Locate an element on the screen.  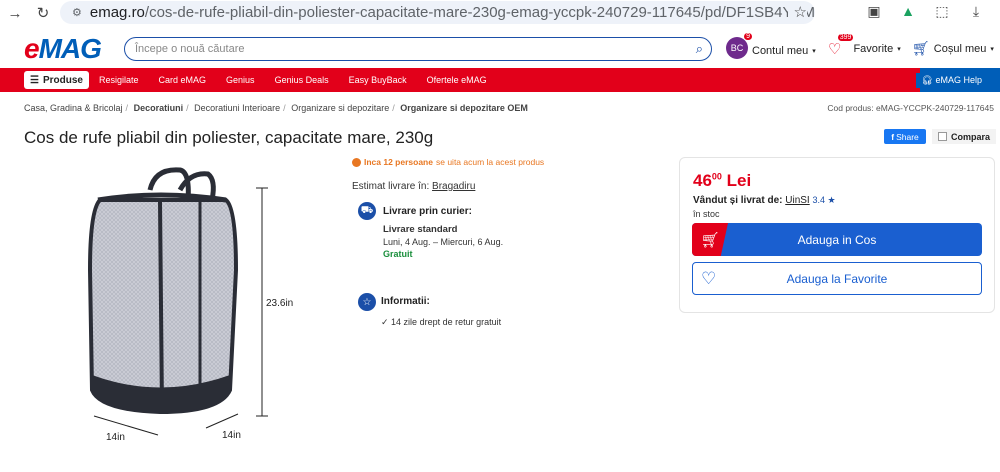
info-item: ✓ 14 zile drept de retur gratuit is located at coordinates (441, 322).